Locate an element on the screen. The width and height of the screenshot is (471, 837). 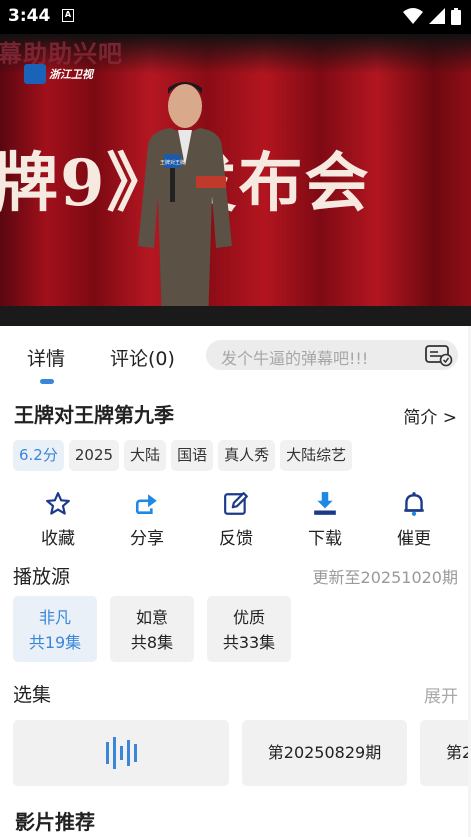
status-time: 3:44 is located at coordinates (29, 16).